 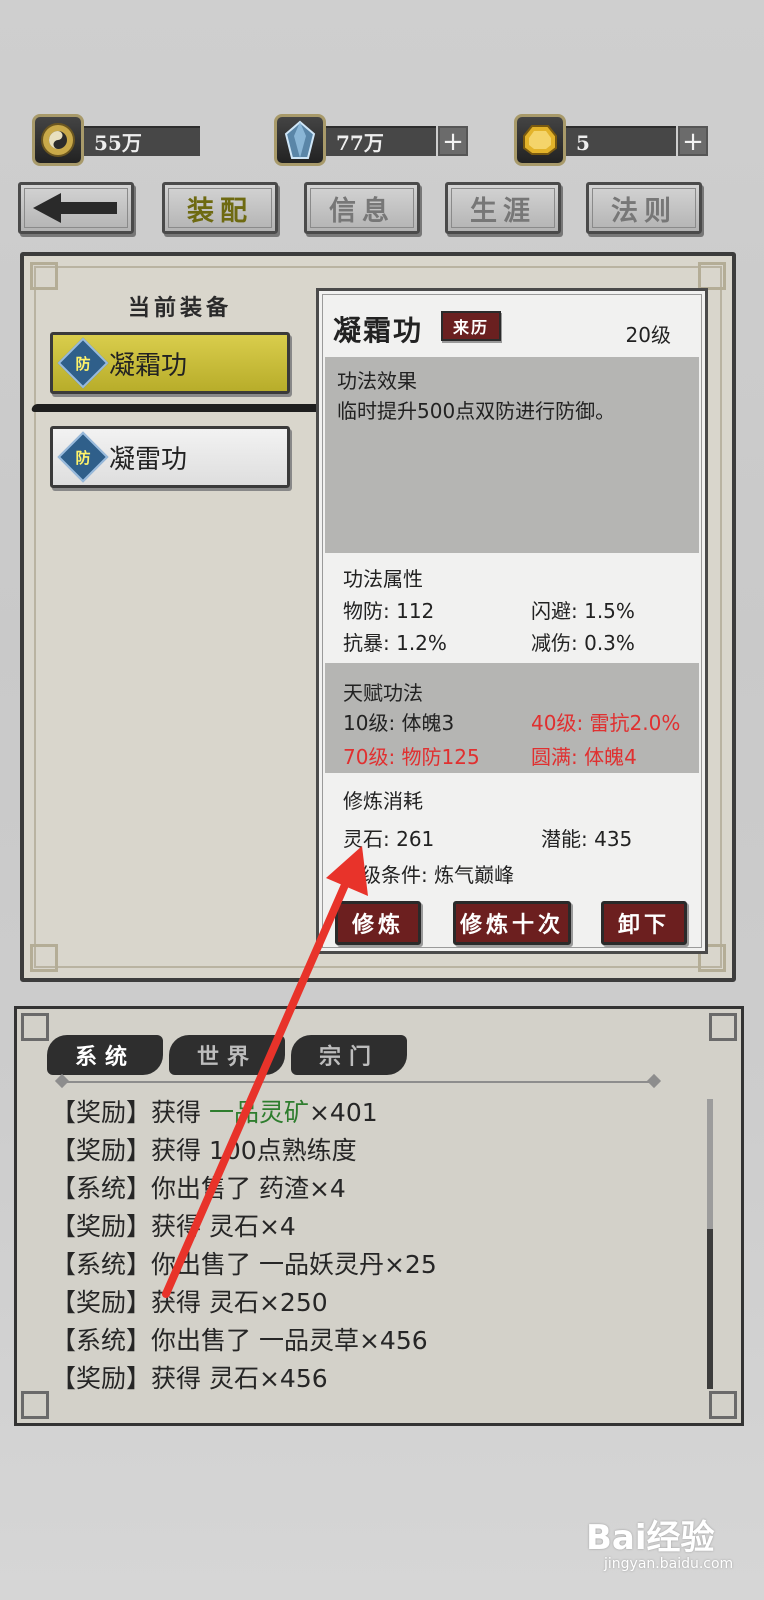 What do you see at coordinates (180, 308) in the screenshot?
I see `current-equipment-title: 当前装备` at bounding box center [180, 308].